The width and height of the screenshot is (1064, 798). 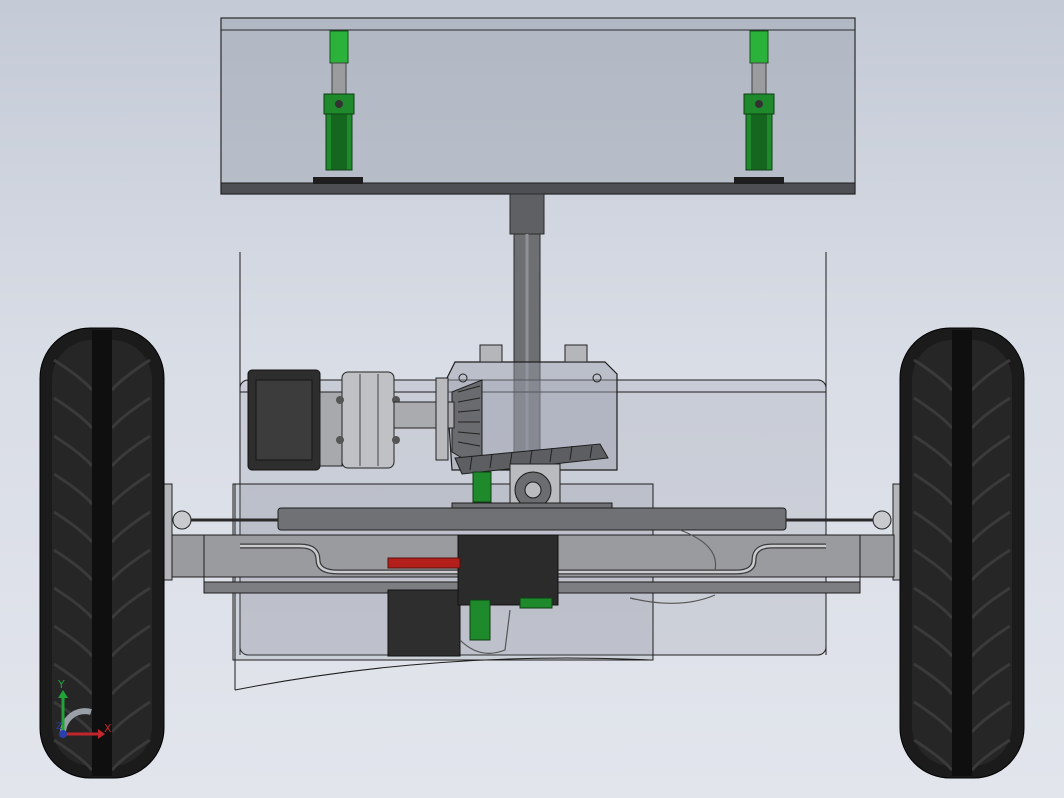 I want to click on triad-x-label: X, so click(x=108, y=728).